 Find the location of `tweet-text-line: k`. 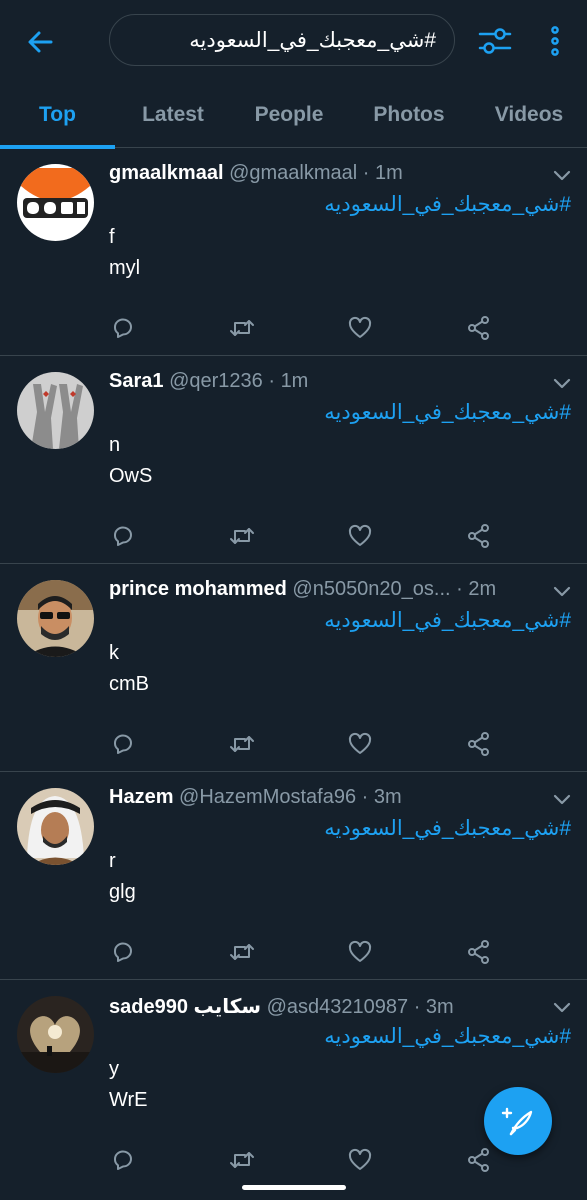

tweet-text-line: k is located at coordinates (114, 653).